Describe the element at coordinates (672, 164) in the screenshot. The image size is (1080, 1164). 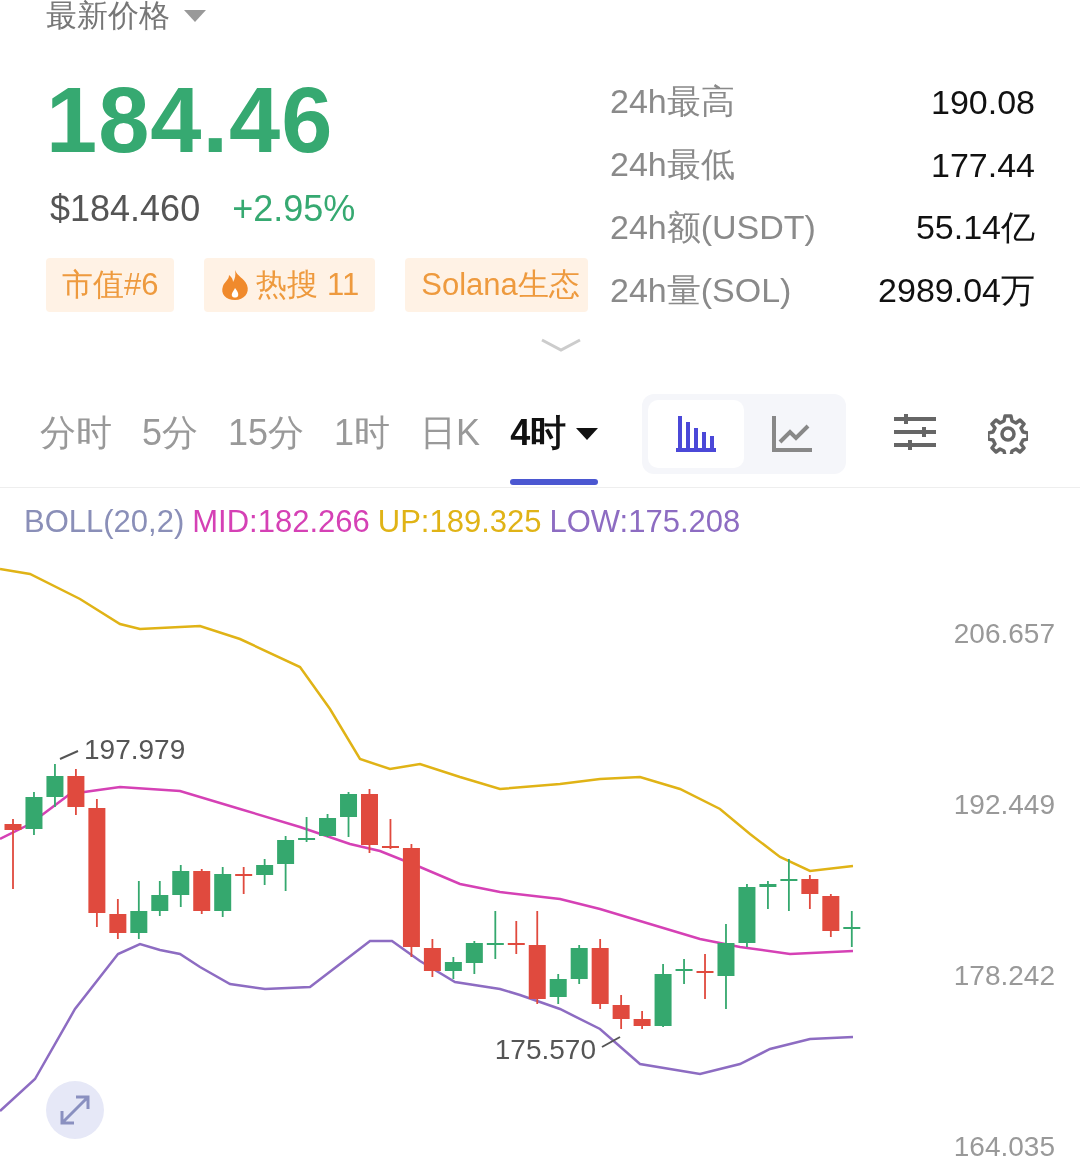
I see `stat-label: 24h最低` at that location.